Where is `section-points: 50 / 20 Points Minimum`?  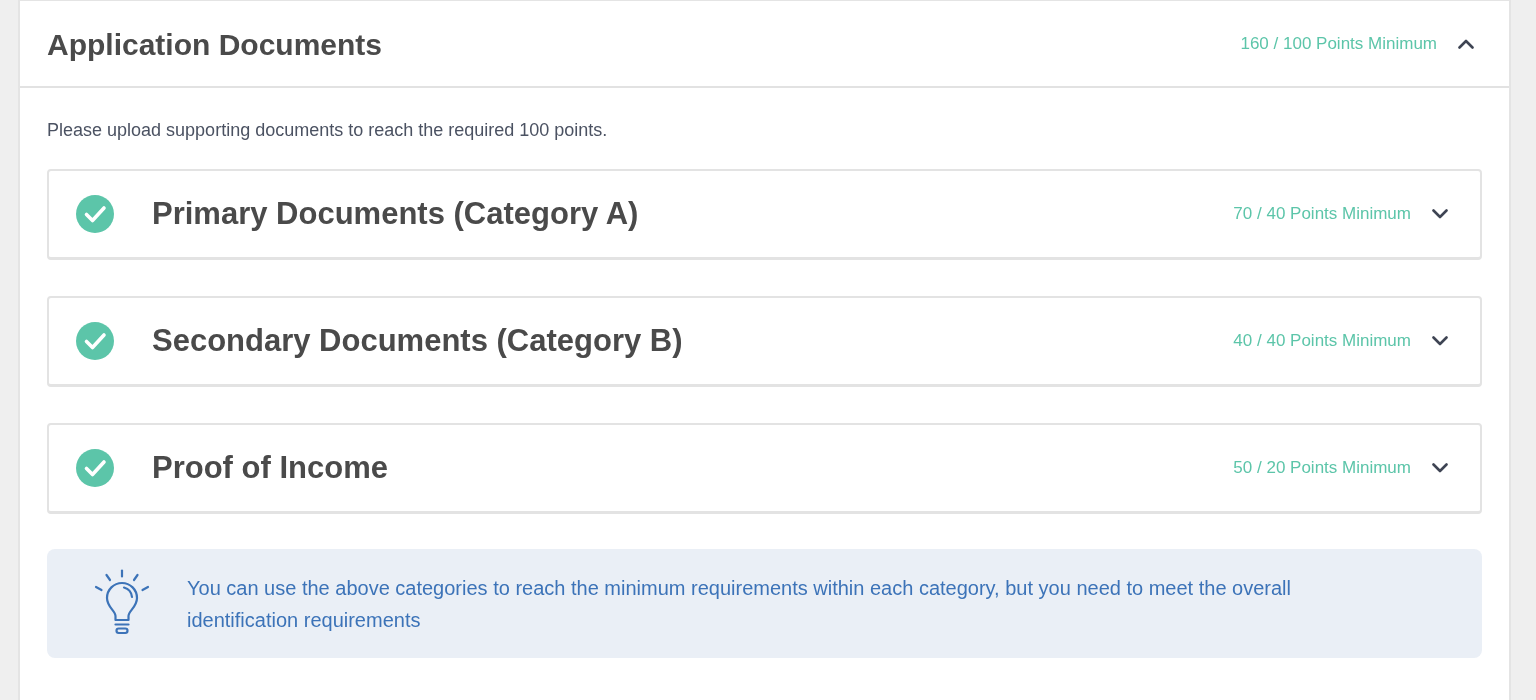 section-points: 50 / 20 Points Minimum is located at coordinates (1322, 468).